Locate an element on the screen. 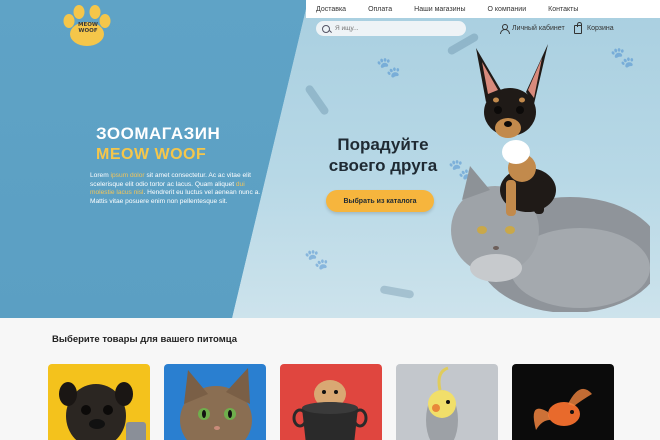 This screenshot has height=440, width=660. logo-text: MEOW WOOF is located at coordinates (88, 28).